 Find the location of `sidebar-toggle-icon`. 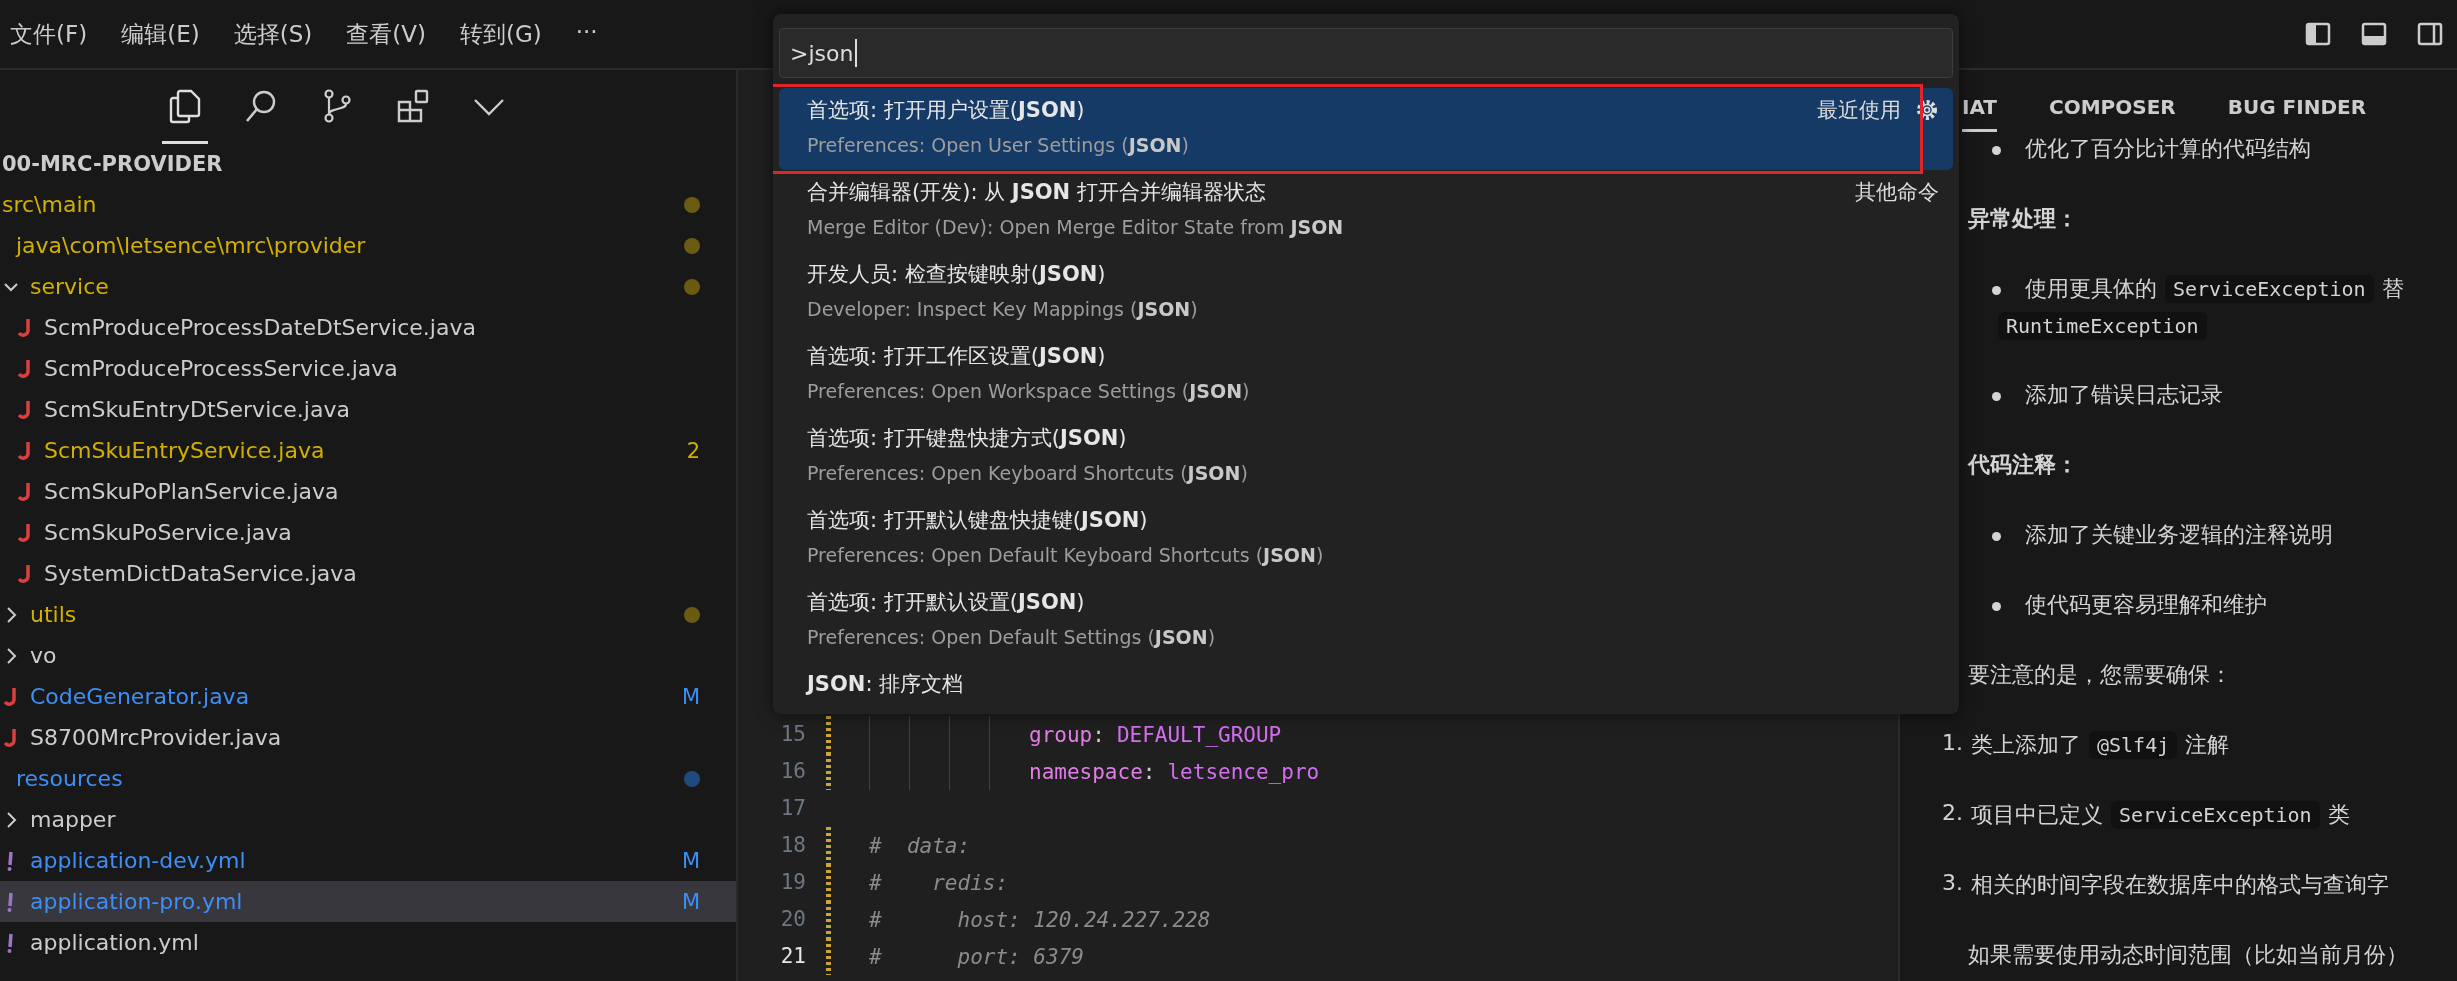

sidebar-toggle-icon is located at coordinates (2318, 34).